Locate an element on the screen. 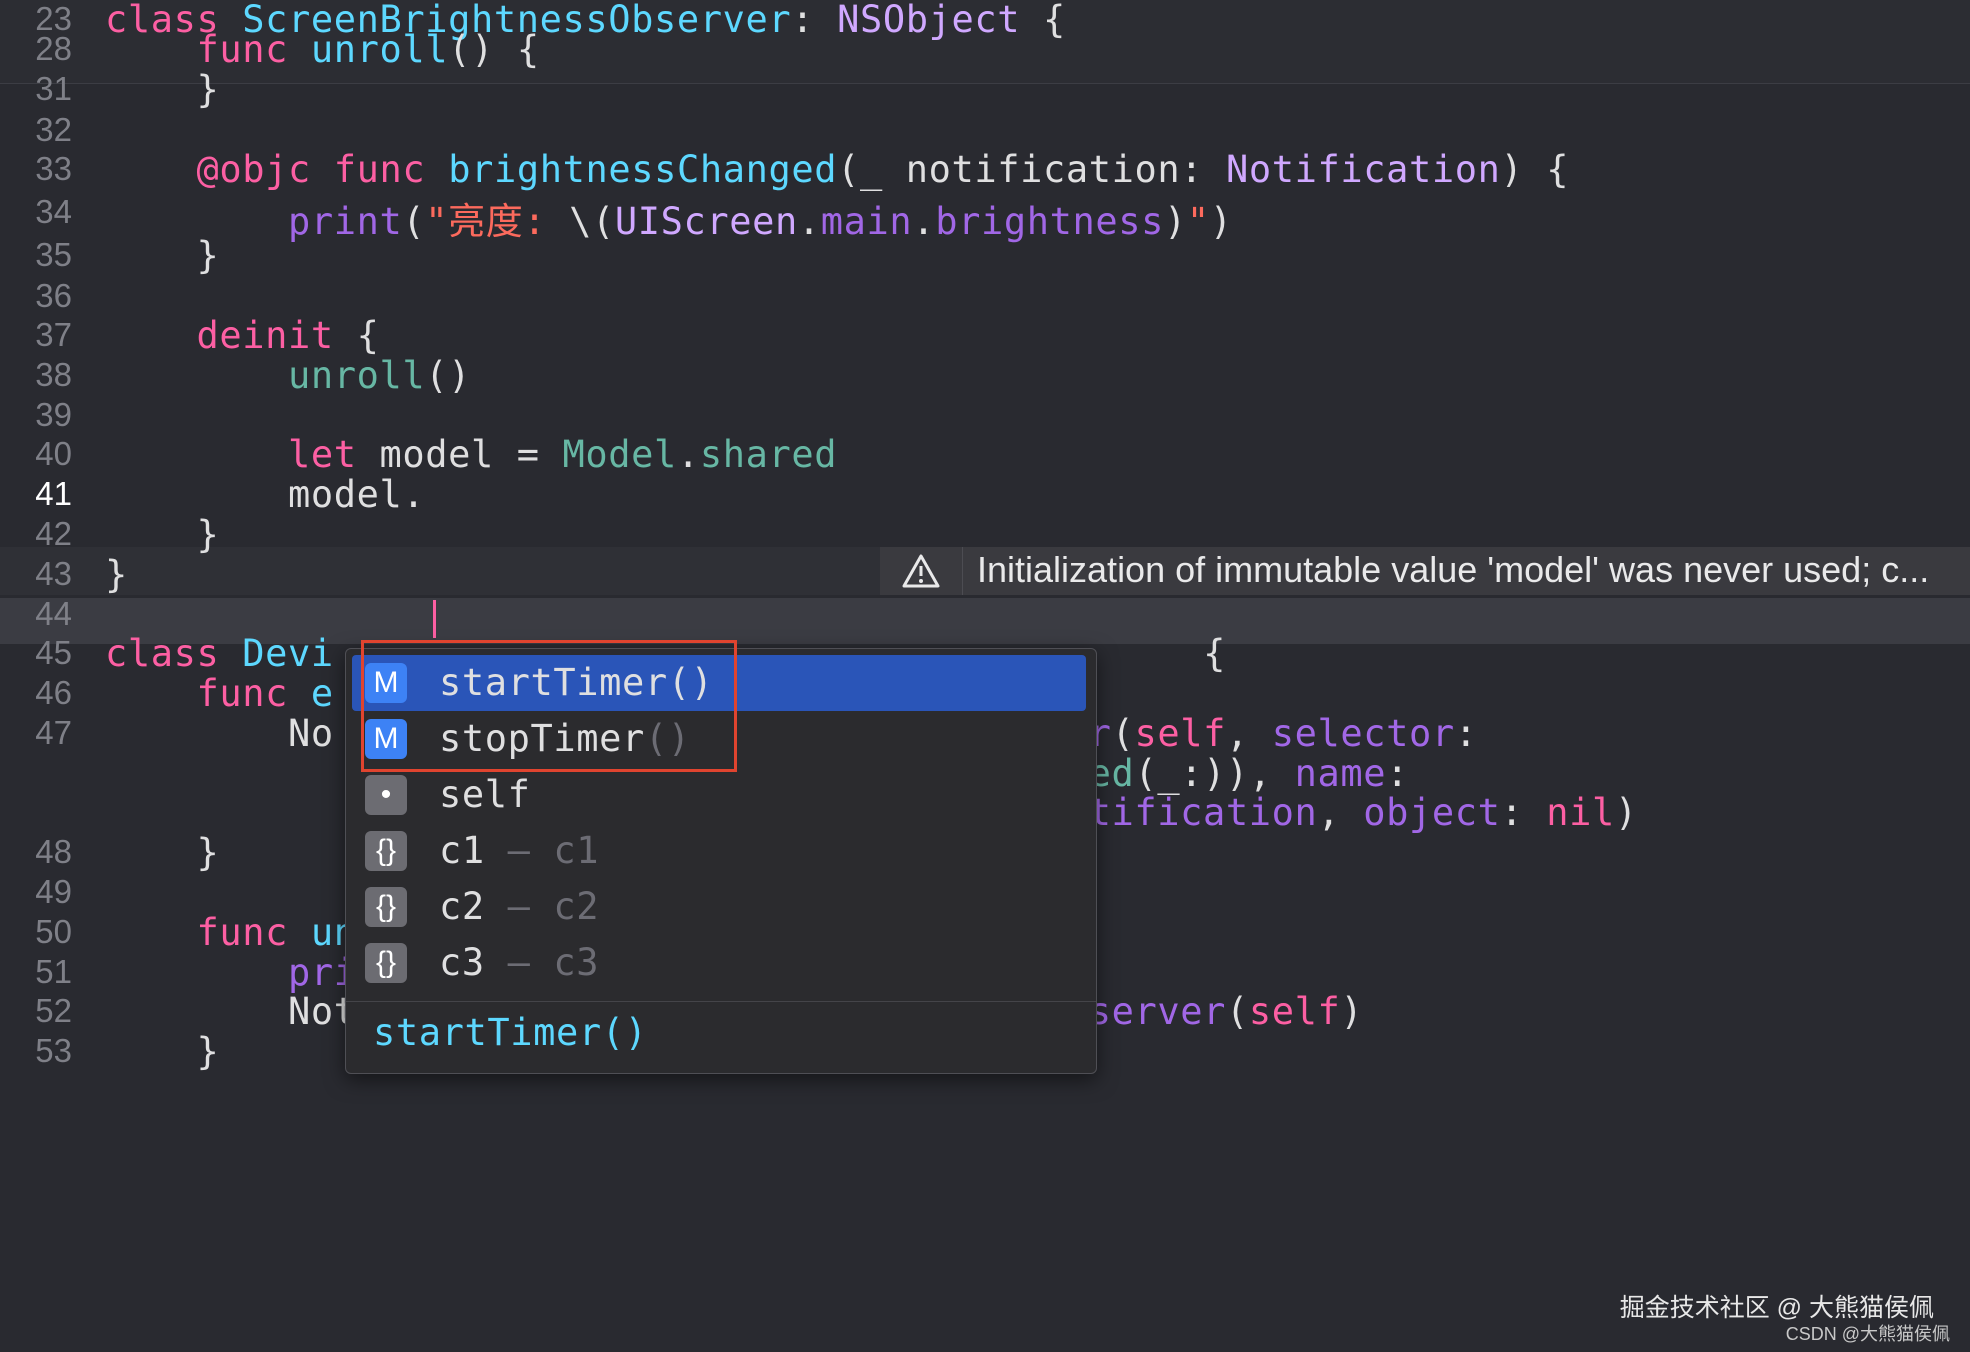  completion-suffix: — c2 is located at coordinates (542, 906).